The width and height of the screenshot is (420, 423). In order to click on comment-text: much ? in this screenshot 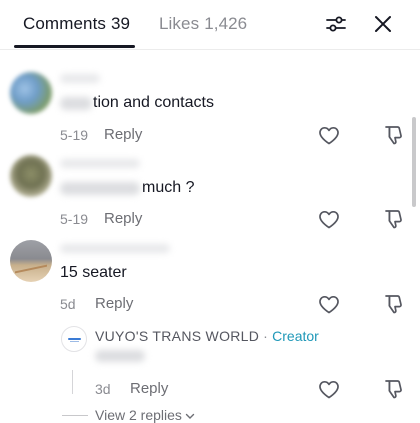, I will do `click(168, 187)`.